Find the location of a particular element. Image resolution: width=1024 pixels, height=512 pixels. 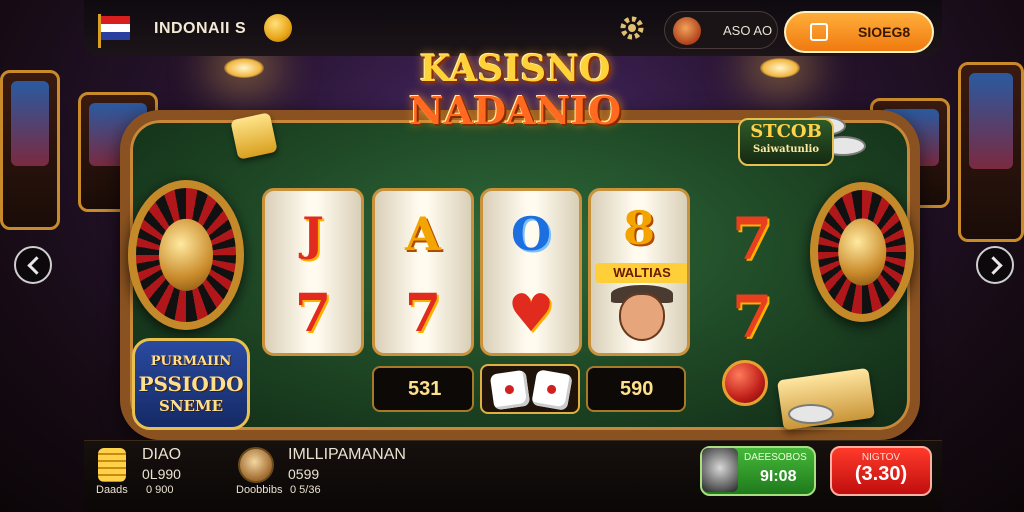

player2-amount: 0599 is located at coordinates (304, 474).